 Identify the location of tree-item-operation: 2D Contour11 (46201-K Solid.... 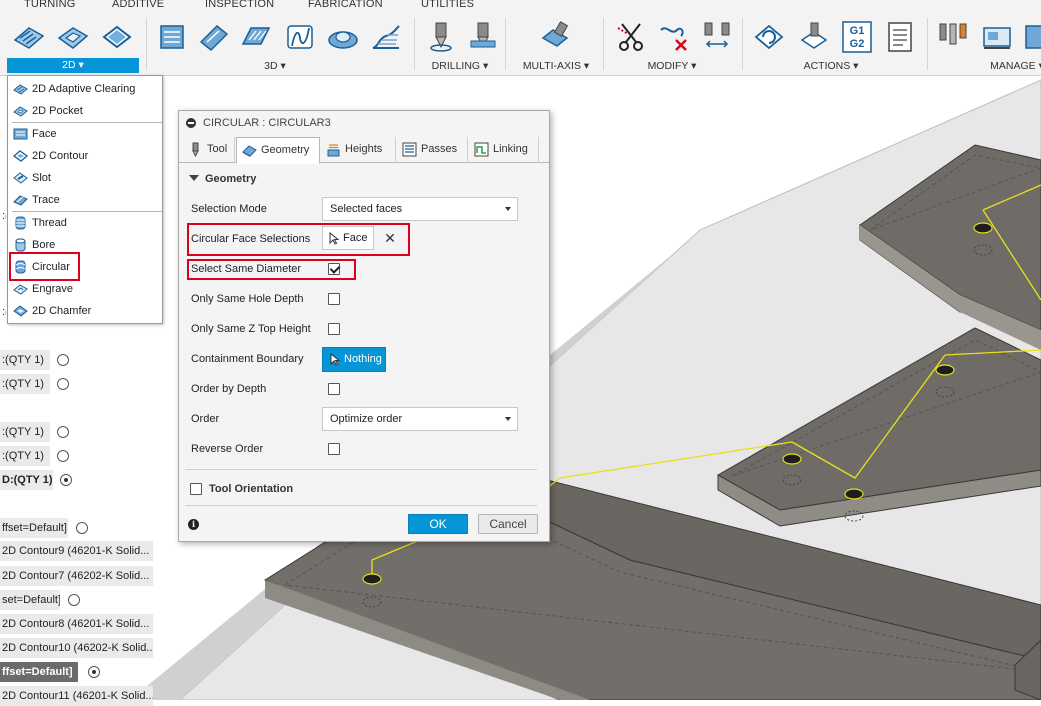
(76, 696).